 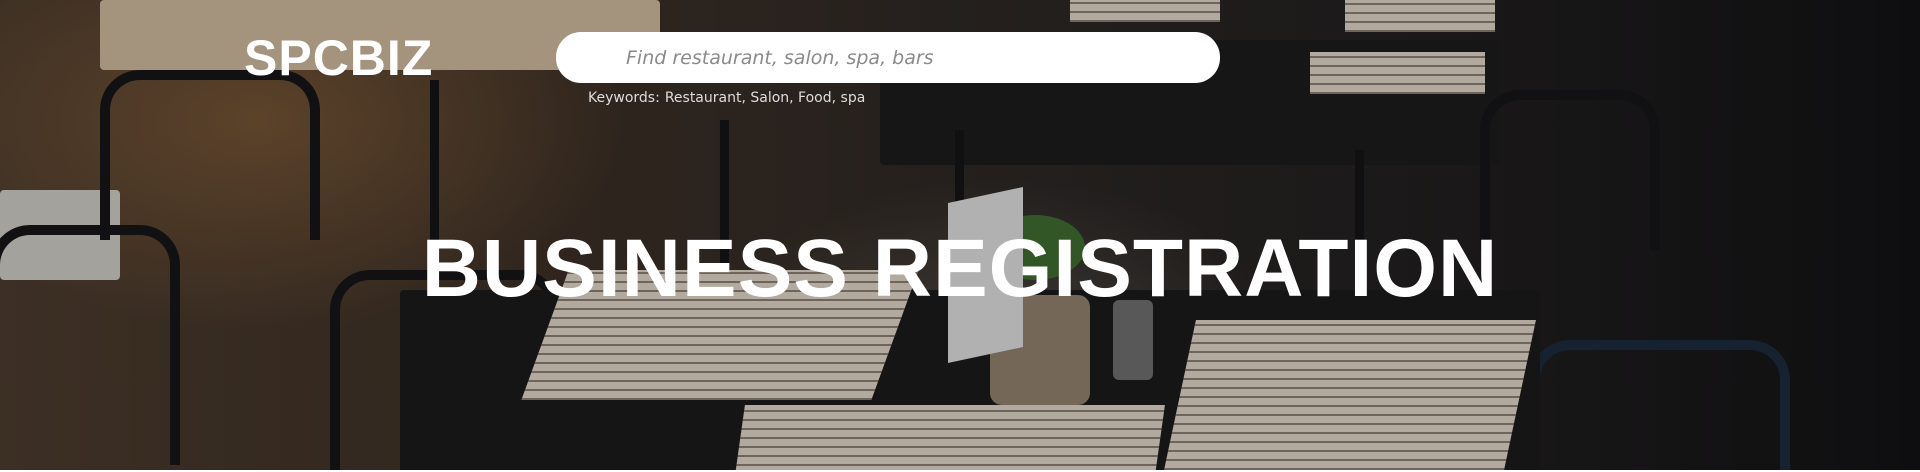 I want to click on site-logo: SPCBIZ, so click(x=338, y=58).